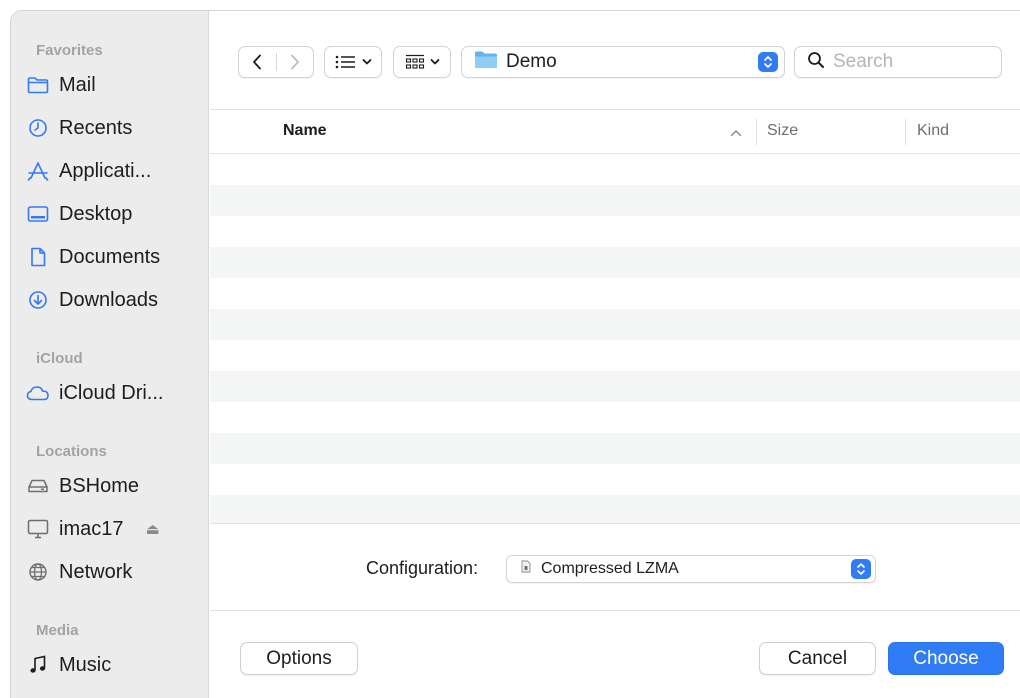  I want to click on choose-button: Choose, so click(946, 658).